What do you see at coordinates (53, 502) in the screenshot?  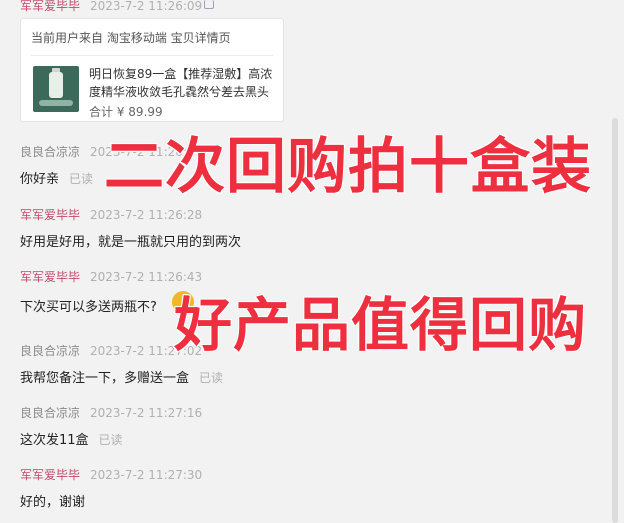 I see `message-text: 好的，谢谢` at bounding box center [53, 502].